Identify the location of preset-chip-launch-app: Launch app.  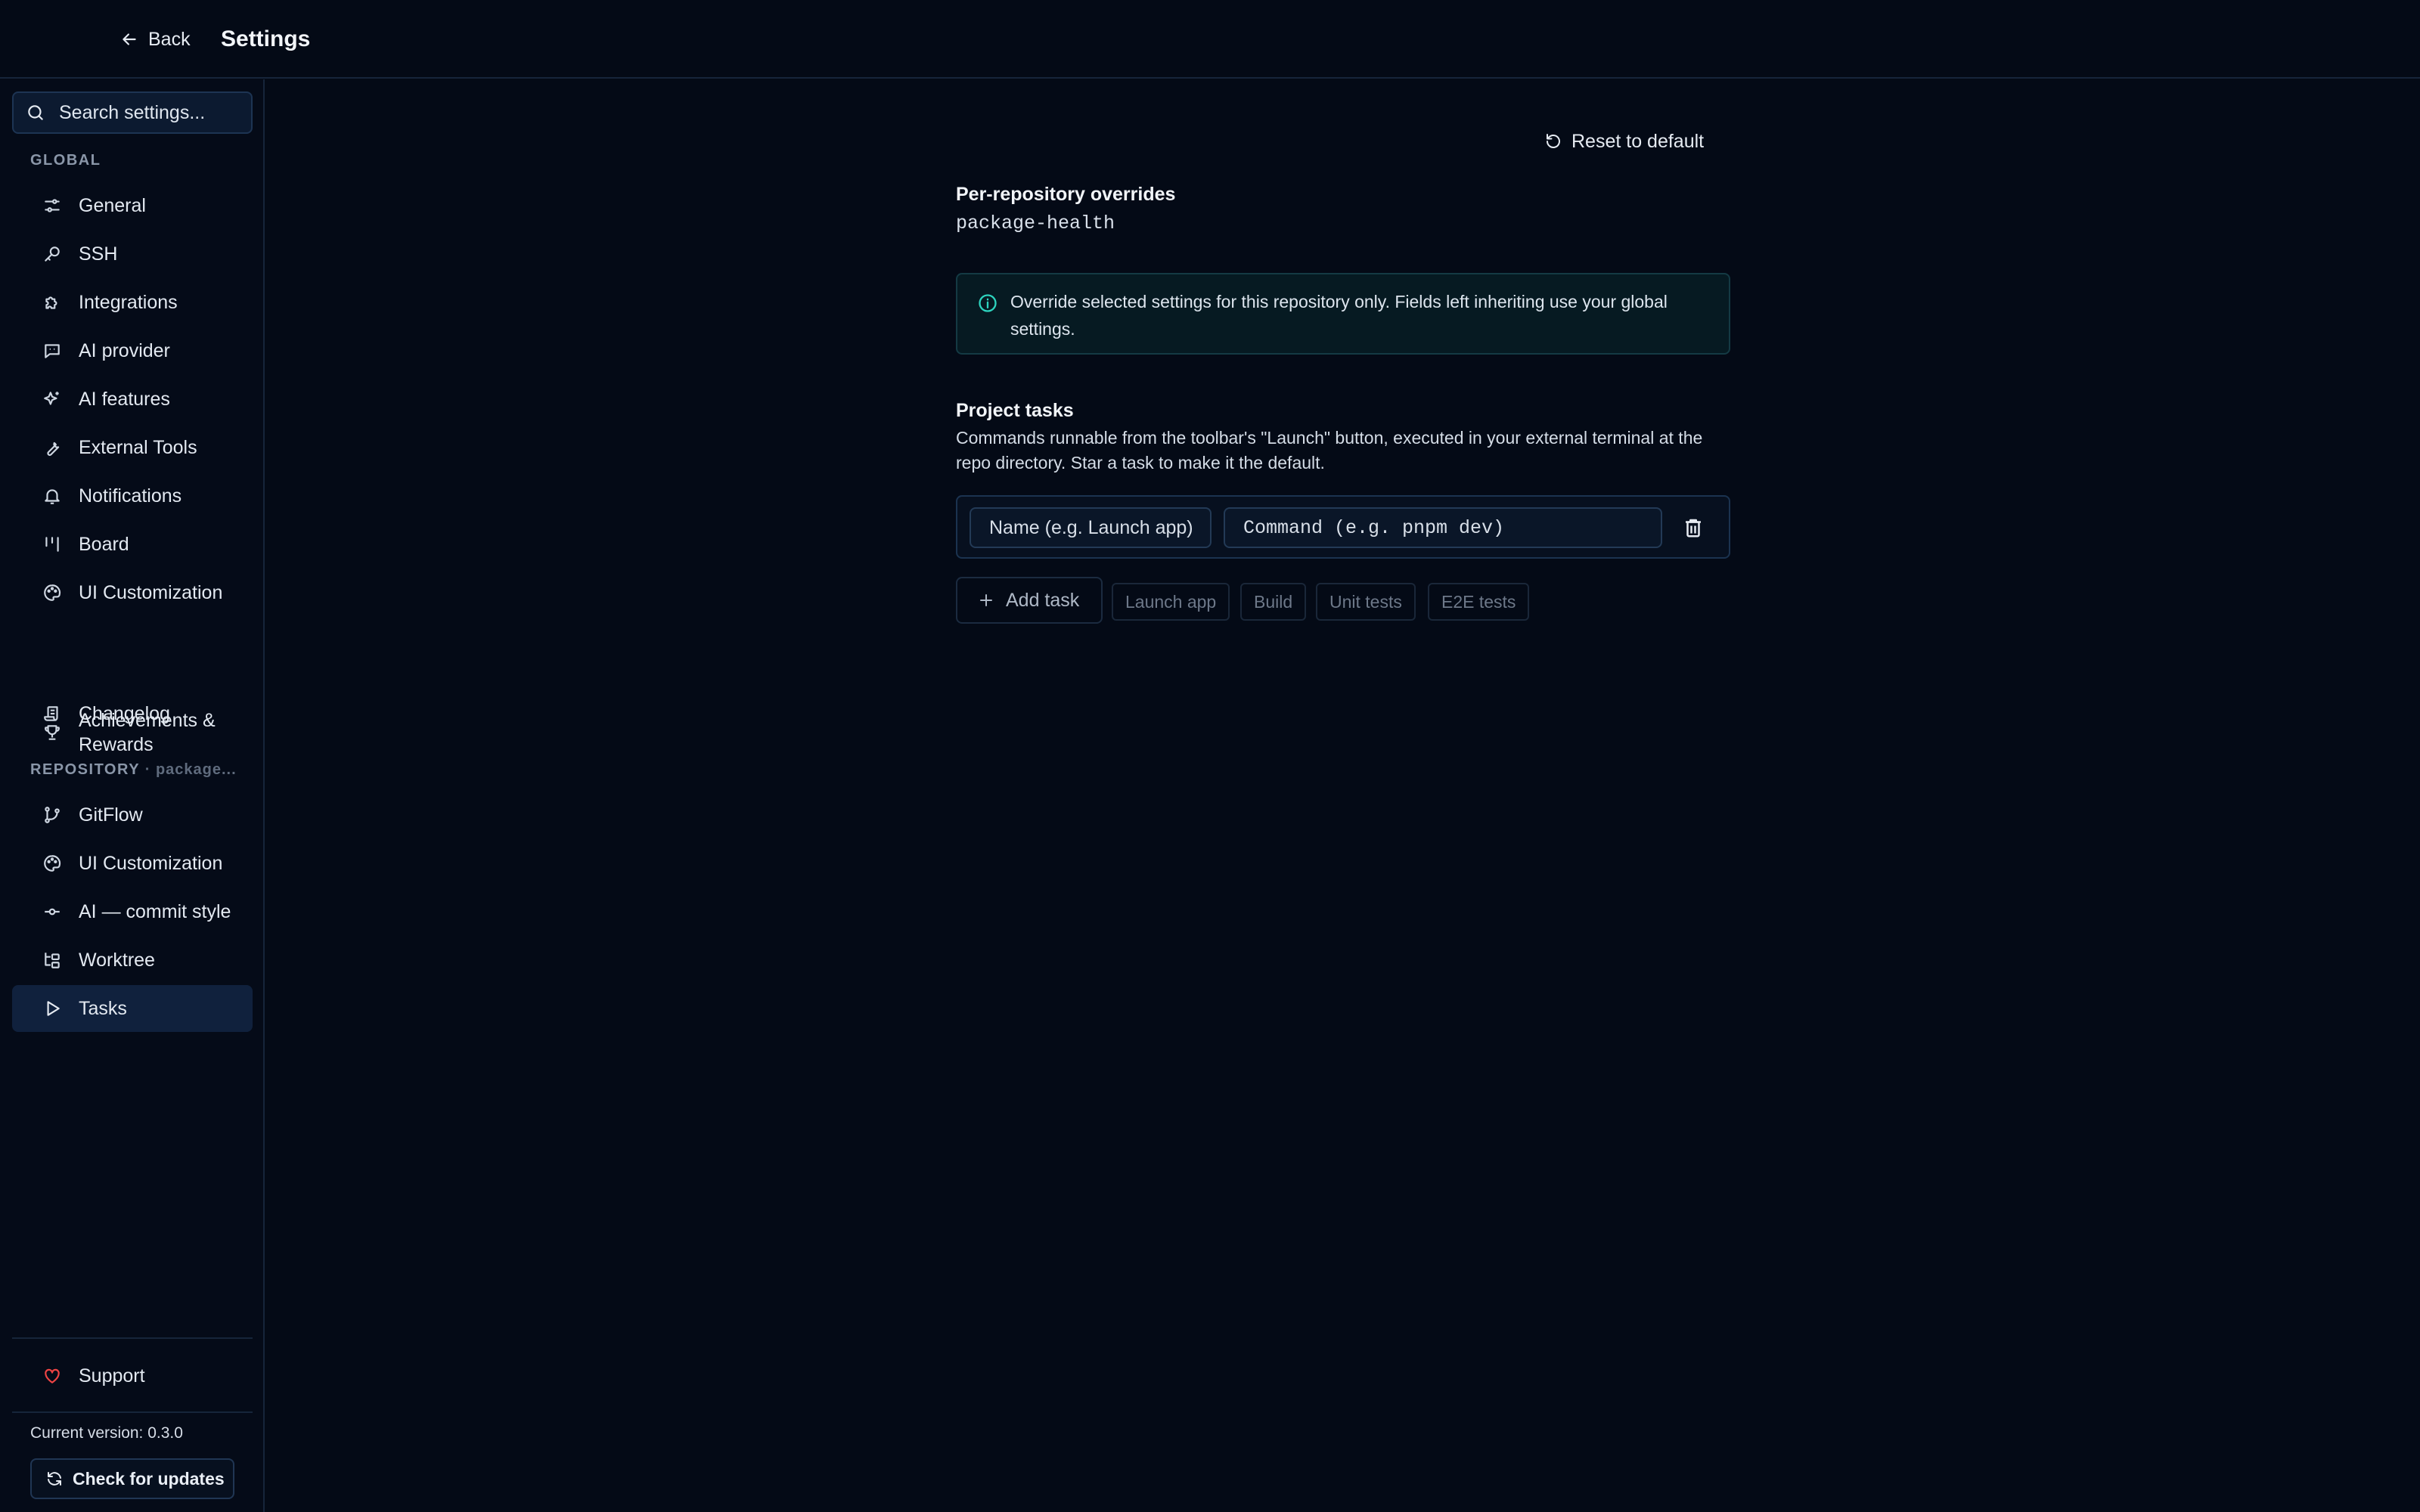
(1171, 602).